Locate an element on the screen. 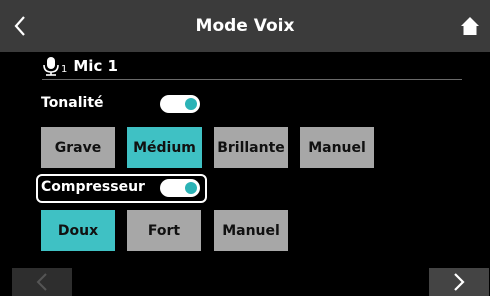 The image size is (490, 296). page-title: Mode Voix is located at coordinates (245, 26).